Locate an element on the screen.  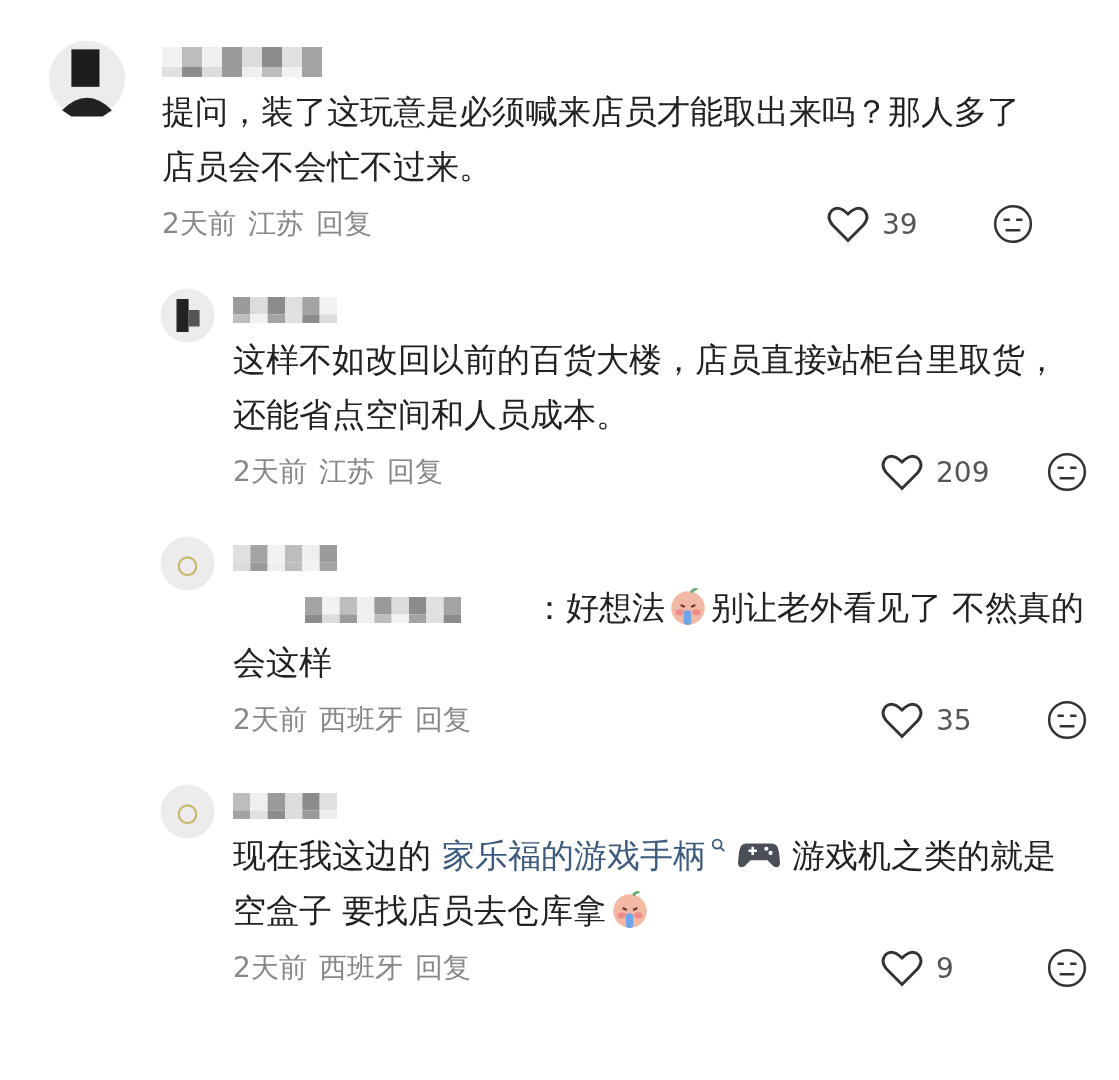
comment-text: 提问，装了这玩意是必须喊来店员才能取出来吗？那人多了店员会不会忙不过来。 is located at coordinates (591, 139).